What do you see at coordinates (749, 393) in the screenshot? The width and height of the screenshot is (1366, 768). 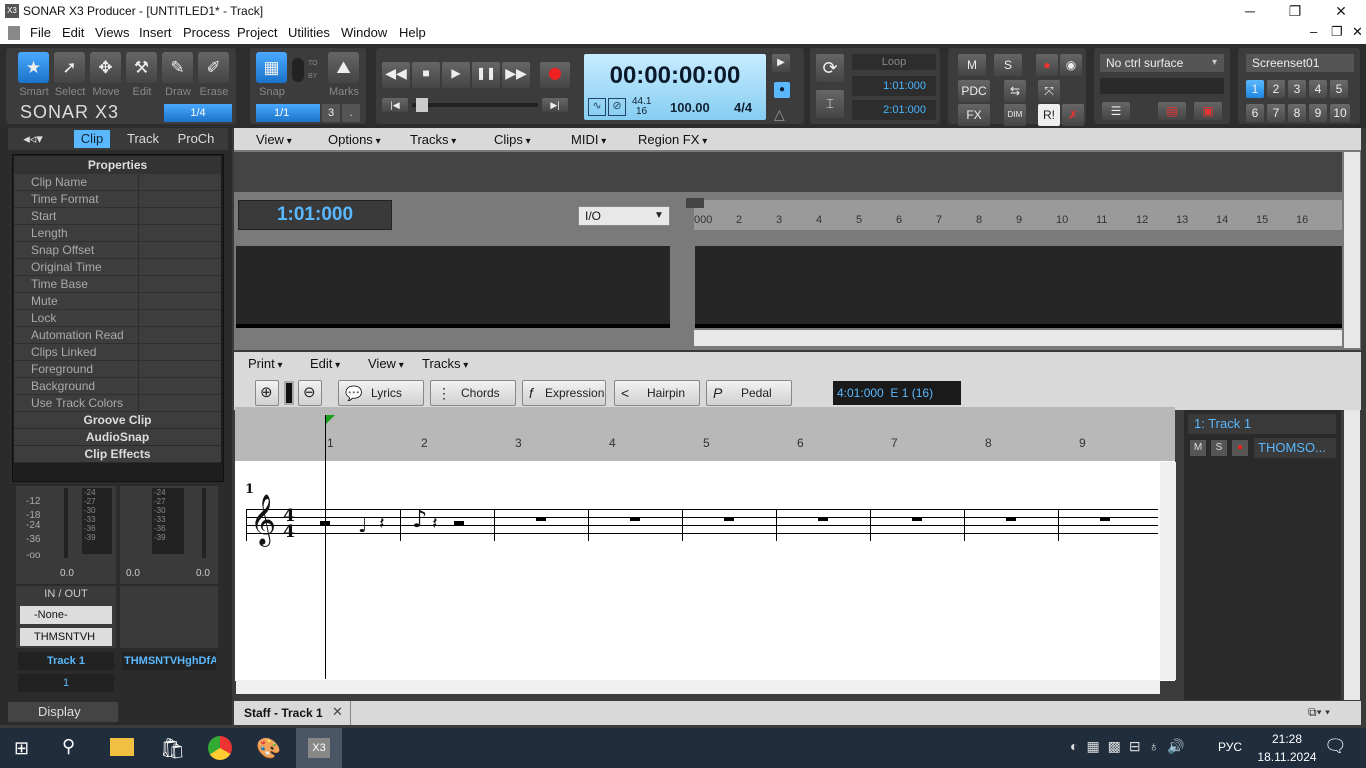 I see `pedal-button: P Pedal` at bounding box center [749, 393].